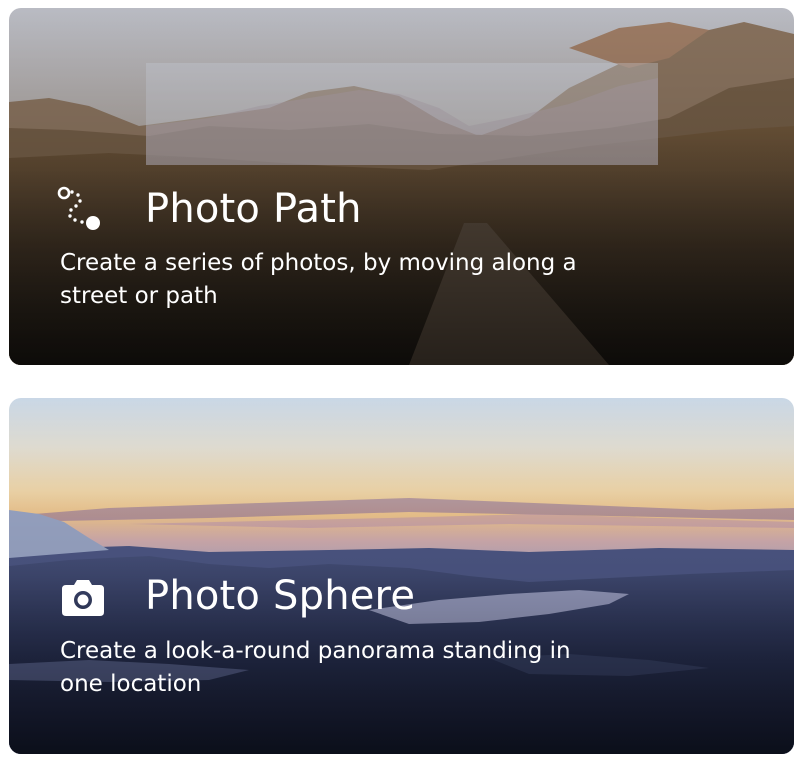  I want to click on photo-sphere-title: Photo Sphere, so click(280, 596).